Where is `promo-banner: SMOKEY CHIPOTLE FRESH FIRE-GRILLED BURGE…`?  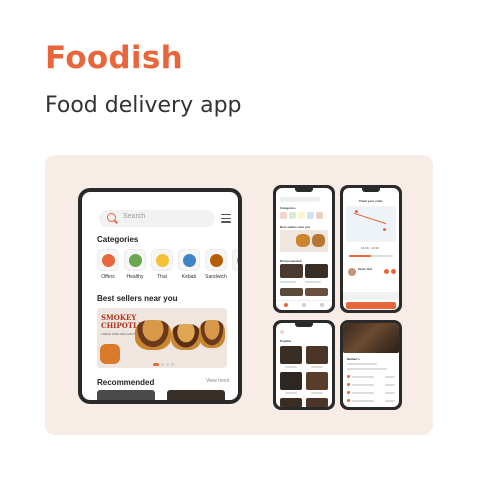
promo-banner: SMOKEY CHIPOTLE FRESH FIRE-GRILLED BURGE… is located at coordinates (162, 338).